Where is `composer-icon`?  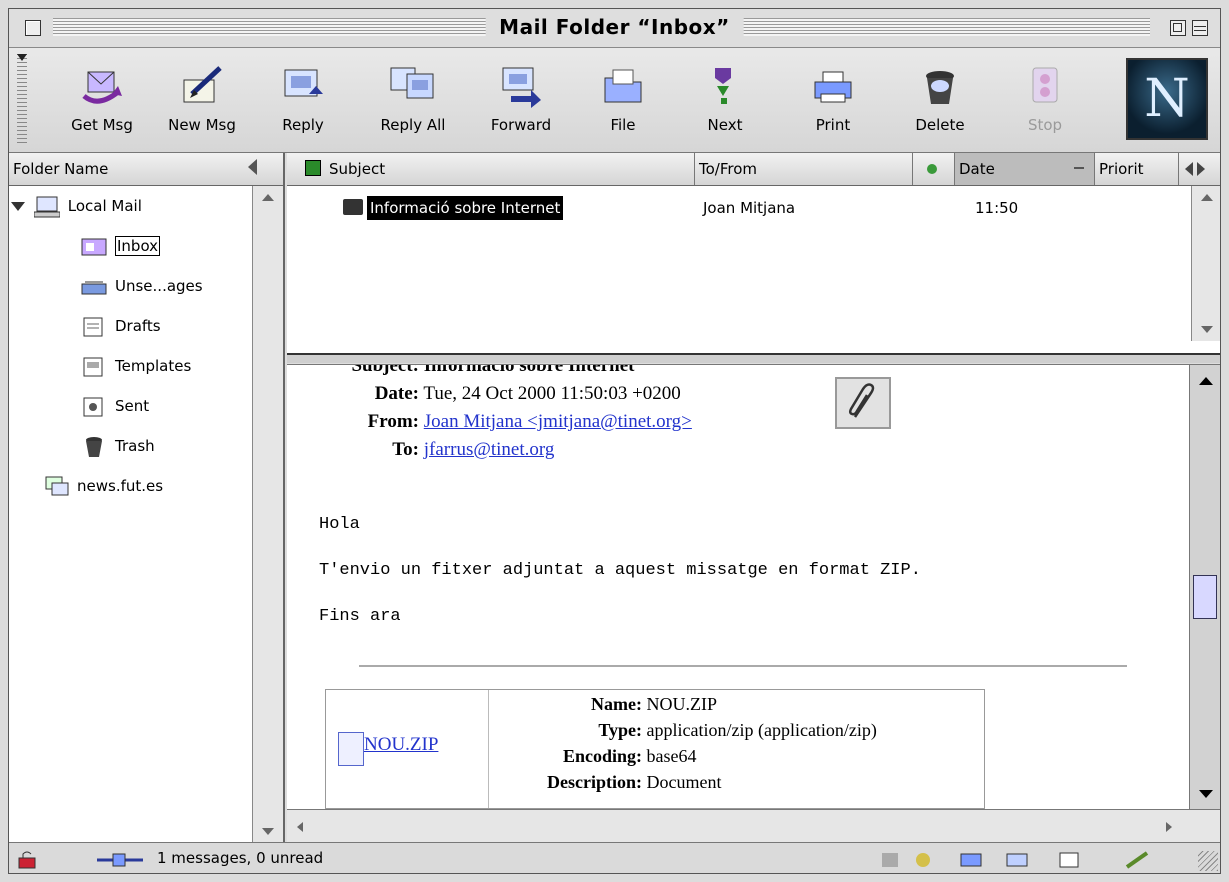
composer-icon is located at coordinates (923, 858).